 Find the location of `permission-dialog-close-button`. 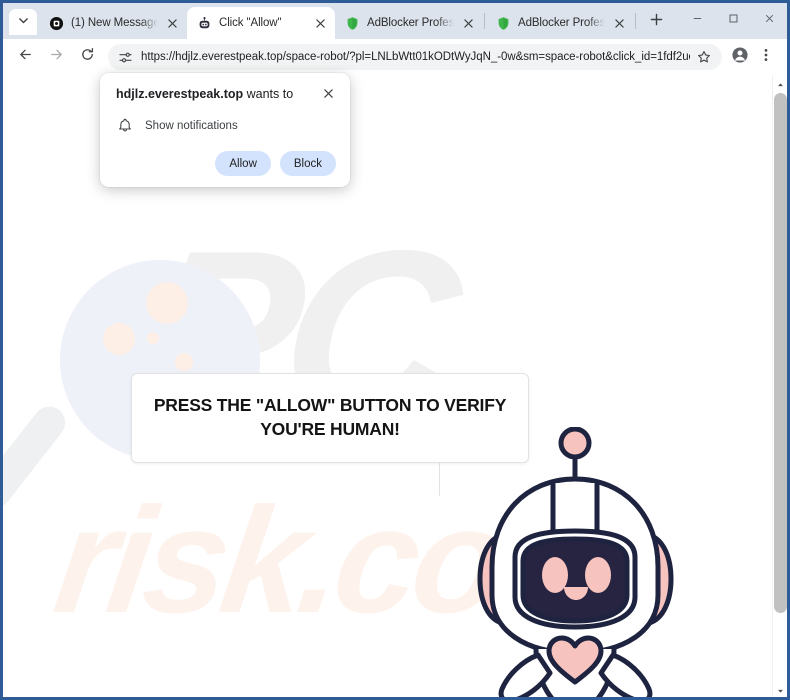

permission-dialog-close-button is located at coordinates (328, 95).